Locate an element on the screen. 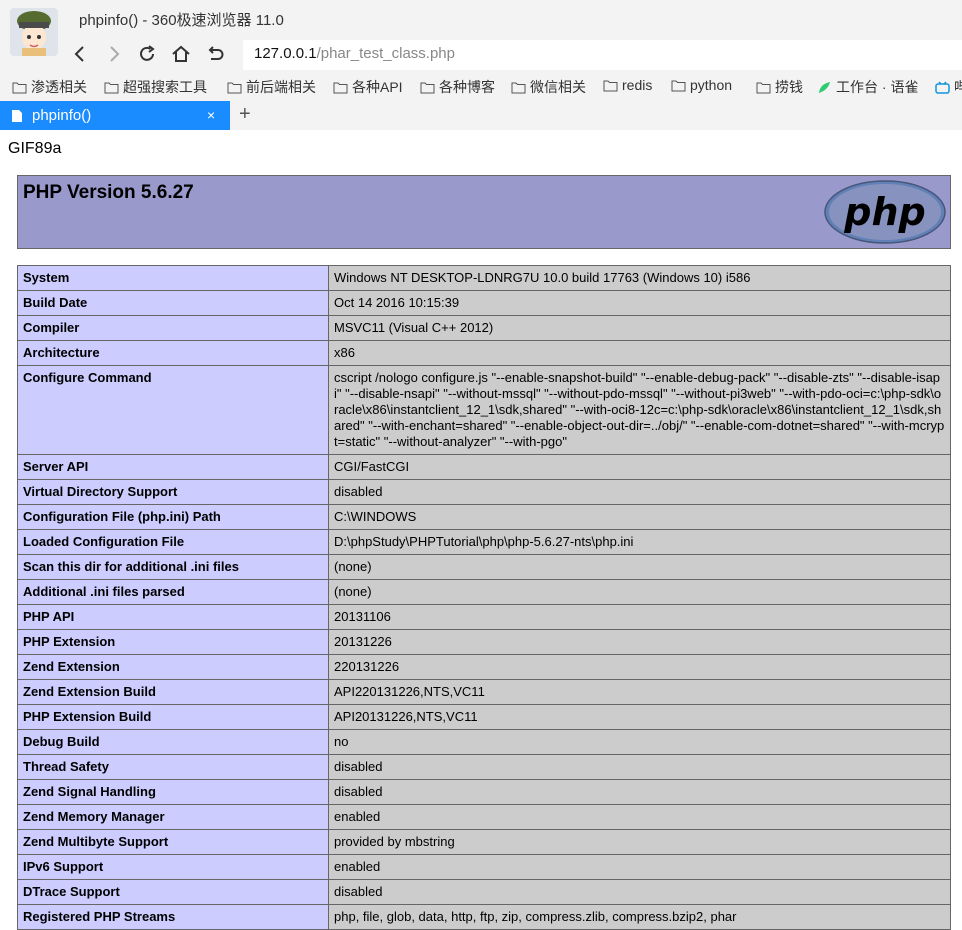 Image resolution: width=962 pixels, height=930 pixels. info-value: 20131226 is located at coordinates (639, 642).